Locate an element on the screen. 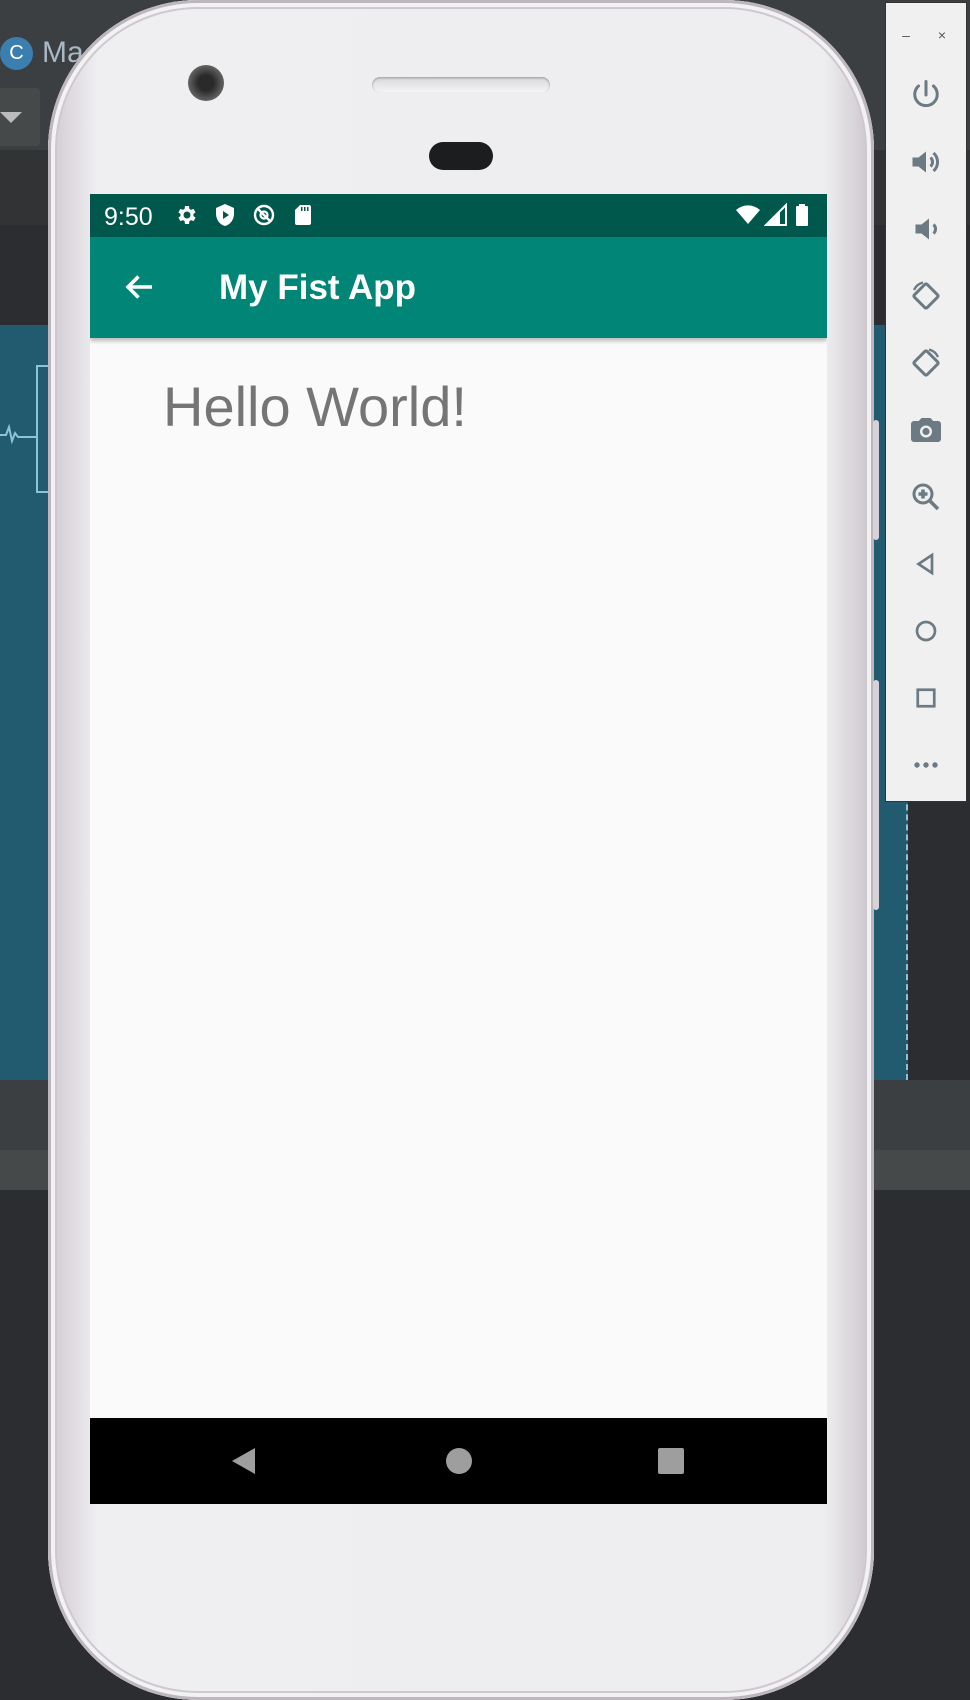 This screenshot has height=1700, width=970. proximity-sensor is located at coordinates (461, 156).